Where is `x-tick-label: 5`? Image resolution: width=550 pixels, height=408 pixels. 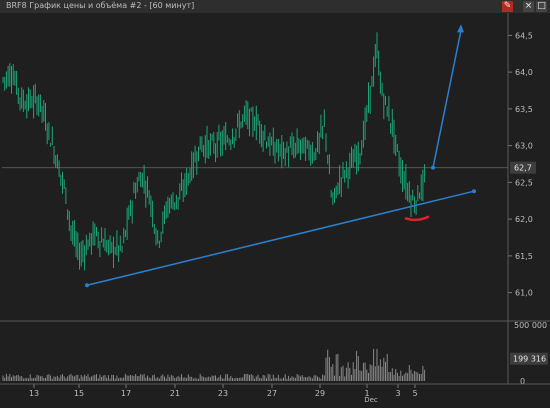
x-tick-label: 5 is located at coordinates (414, 393).